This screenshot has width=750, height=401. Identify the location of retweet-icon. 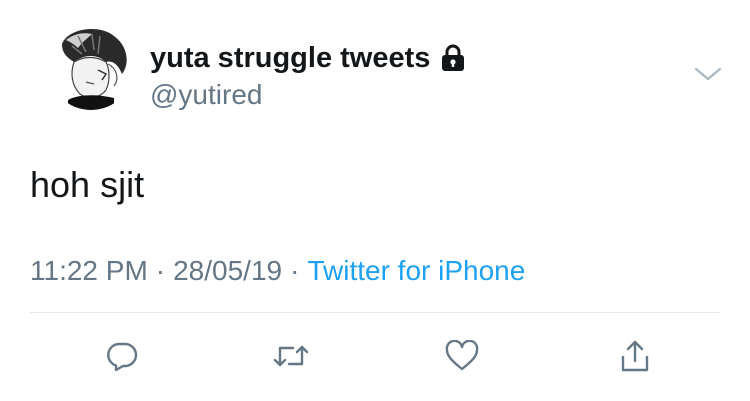
(291, 356).